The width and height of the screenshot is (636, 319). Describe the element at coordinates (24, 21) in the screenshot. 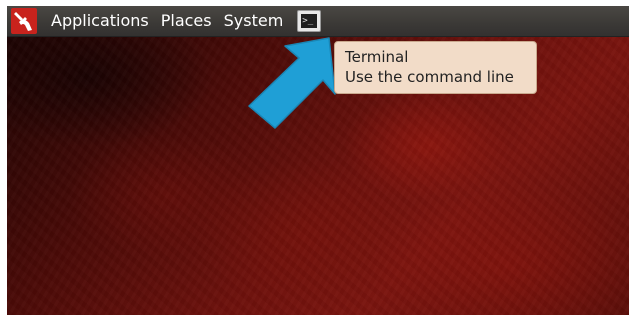

I see `red-hat-logo-icon` at that location.